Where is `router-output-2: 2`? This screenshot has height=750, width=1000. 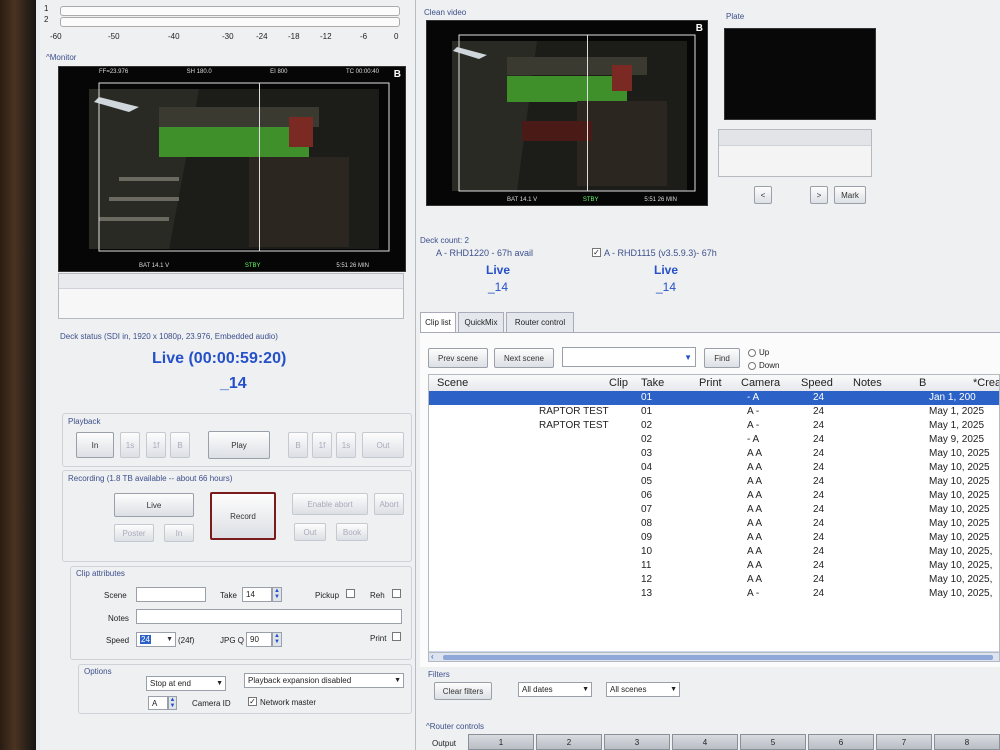 router-output-2: 2 is located at coordinates (569, 742).